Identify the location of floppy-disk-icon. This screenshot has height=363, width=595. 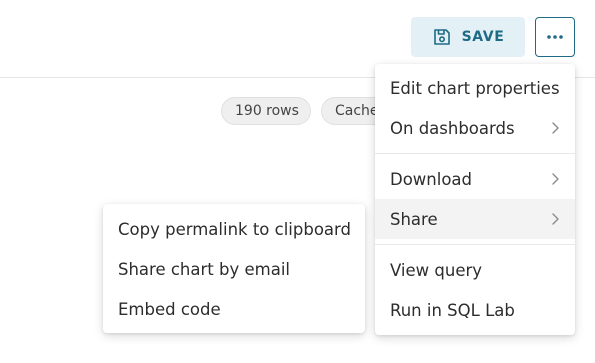
(442, 37).